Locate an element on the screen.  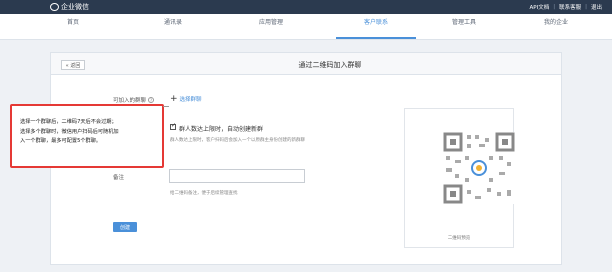
top-bar is located at coordinates (306, 7).